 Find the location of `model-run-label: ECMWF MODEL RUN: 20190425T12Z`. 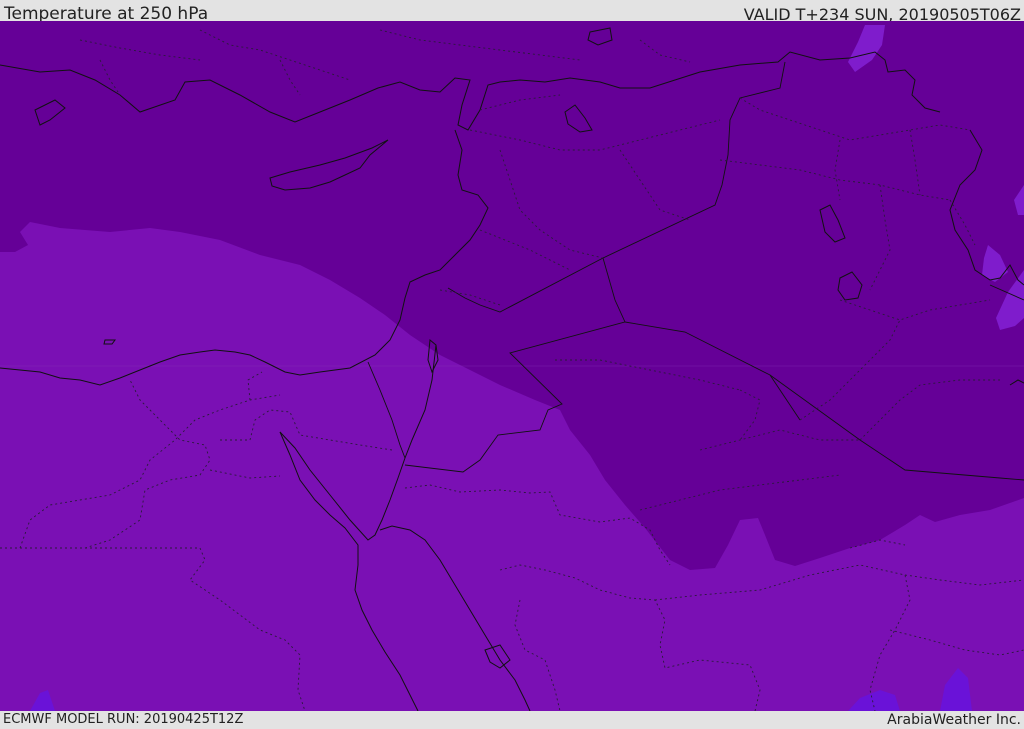

model-run-label: ECMWF MODEL RUN: 20190425T12Z is located at coordinates (123, 719).